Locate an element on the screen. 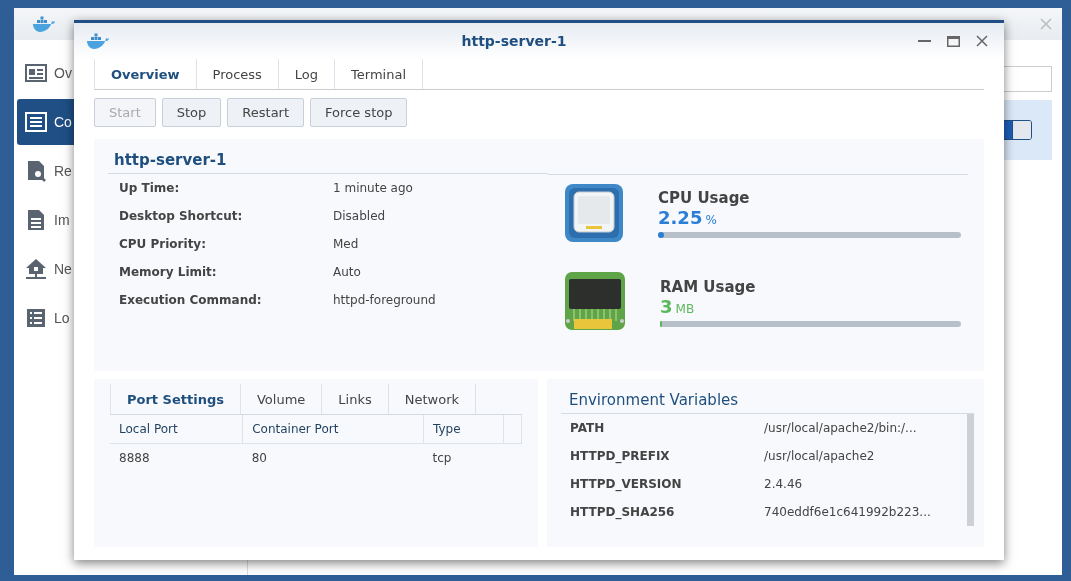  variable-name: HTTPD_SHA256 is located at coordinates (623, 512).